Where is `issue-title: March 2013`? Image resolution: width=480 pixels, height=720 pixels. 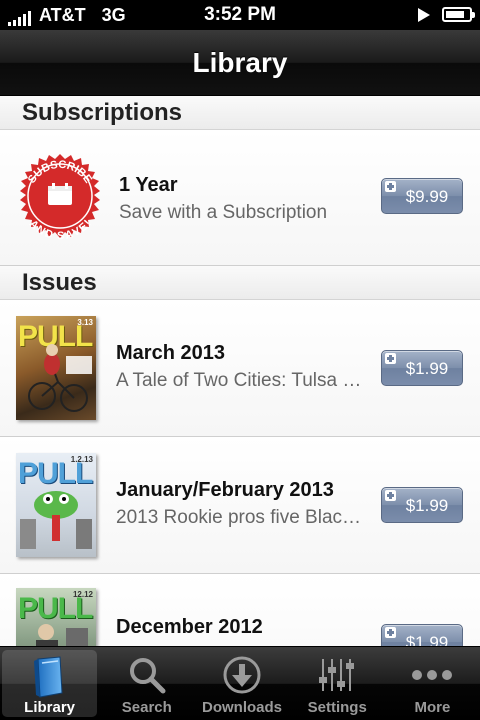
issue-title: March 2013 is located at coordinates (170, 353).